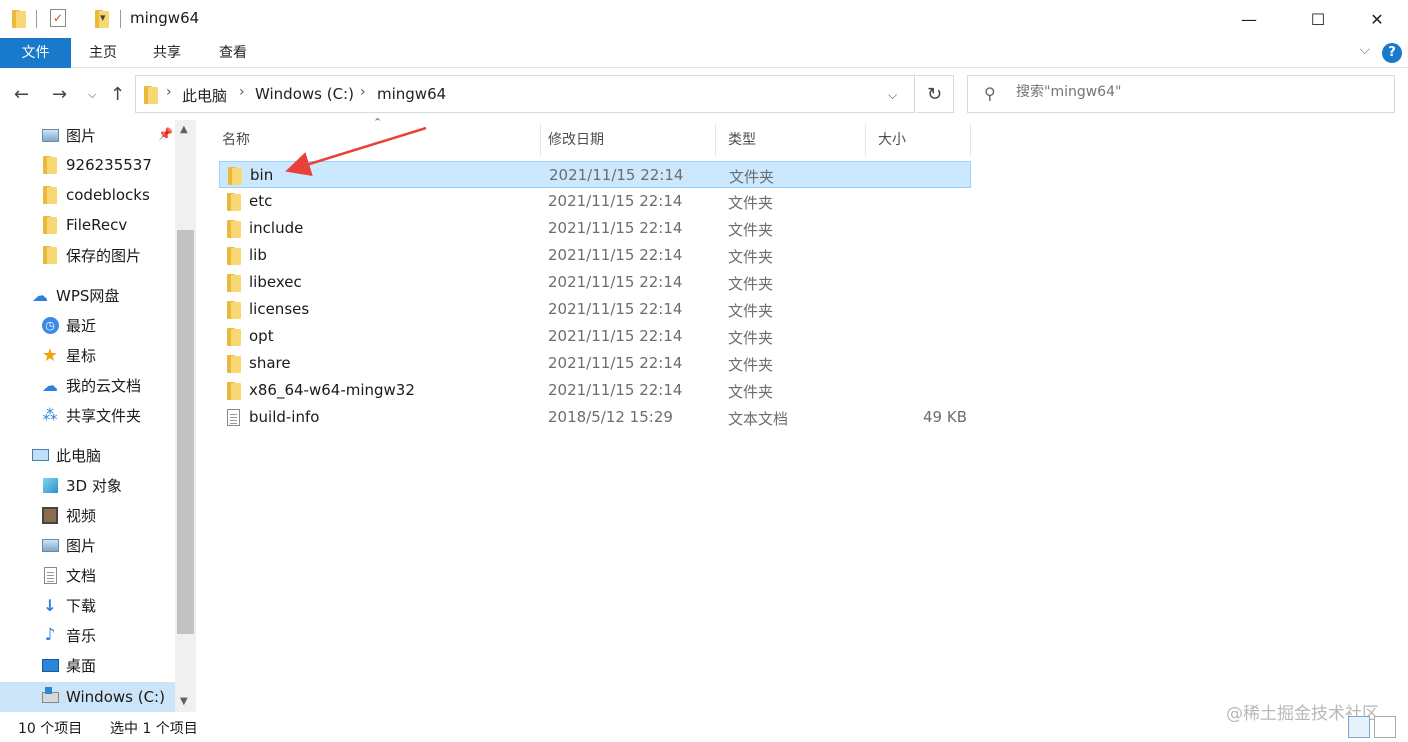 This screenshot has width=1408, height=742. I want to click on file-name: x86_64-w64-mingw32, so click(332, 390).